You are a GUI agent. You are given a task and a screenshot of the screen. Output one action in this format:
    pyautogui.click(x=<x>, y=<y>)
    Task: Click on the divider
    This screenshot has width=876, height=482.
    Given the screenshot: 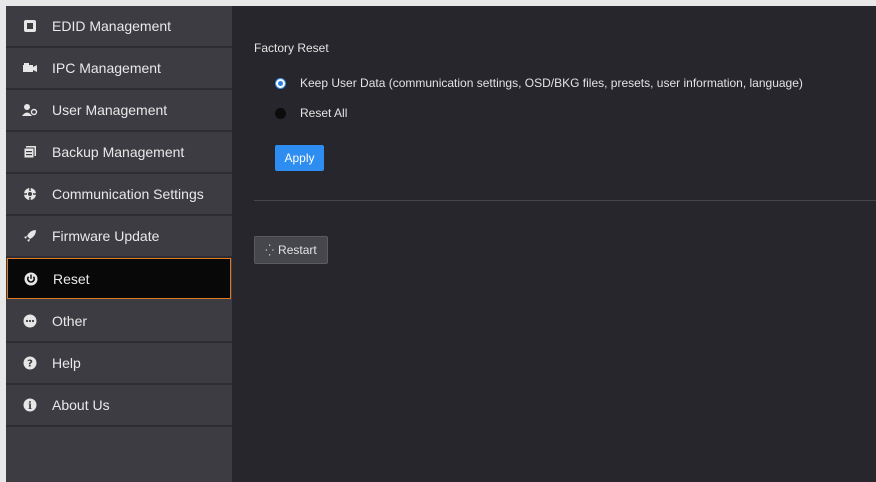 What is the action you would take?
    pyautogui.click(x=565, y=200)
    